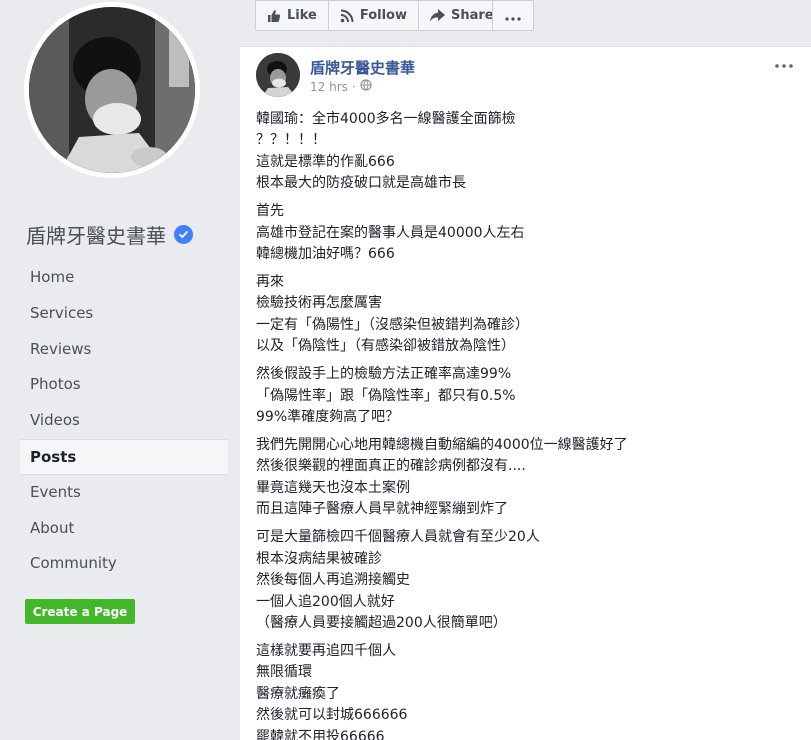 This screenshot has height=740, width=811. I want to click on follow-label: Follow, so click(383, 15).